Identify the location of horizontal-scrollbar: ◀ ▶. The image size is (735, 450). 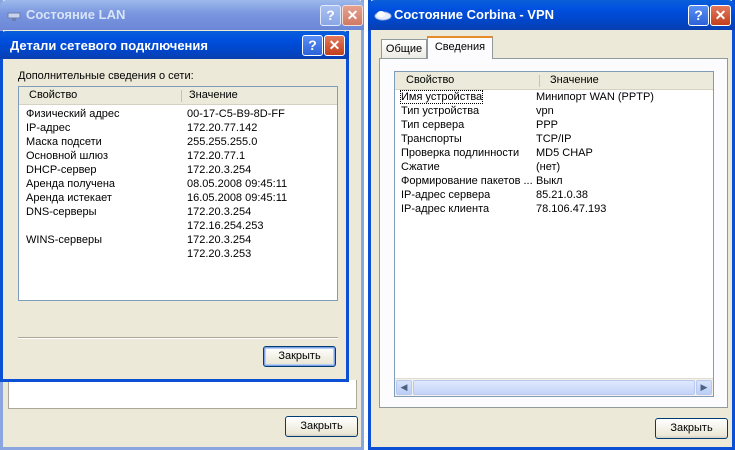
(554, 387).